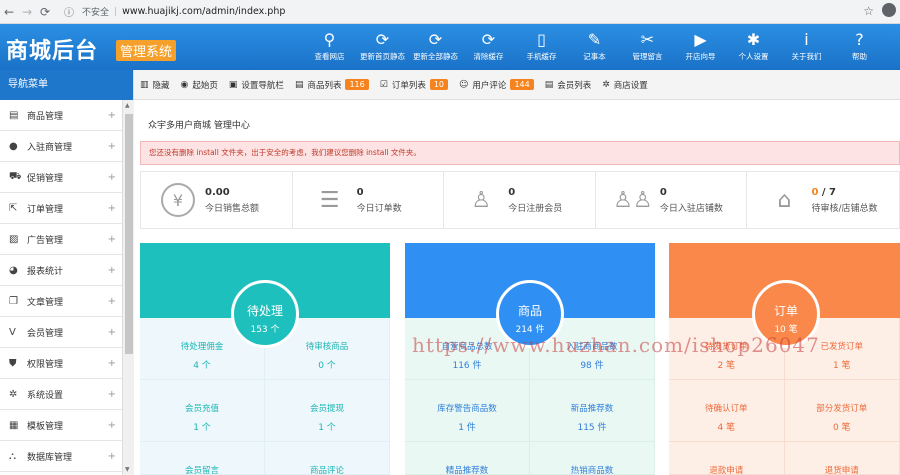 This screenshot has width=900, height=475. Describe the element at coordinates (13, 270) in the screenshot. I see `menu-icon: ◕` at that location.